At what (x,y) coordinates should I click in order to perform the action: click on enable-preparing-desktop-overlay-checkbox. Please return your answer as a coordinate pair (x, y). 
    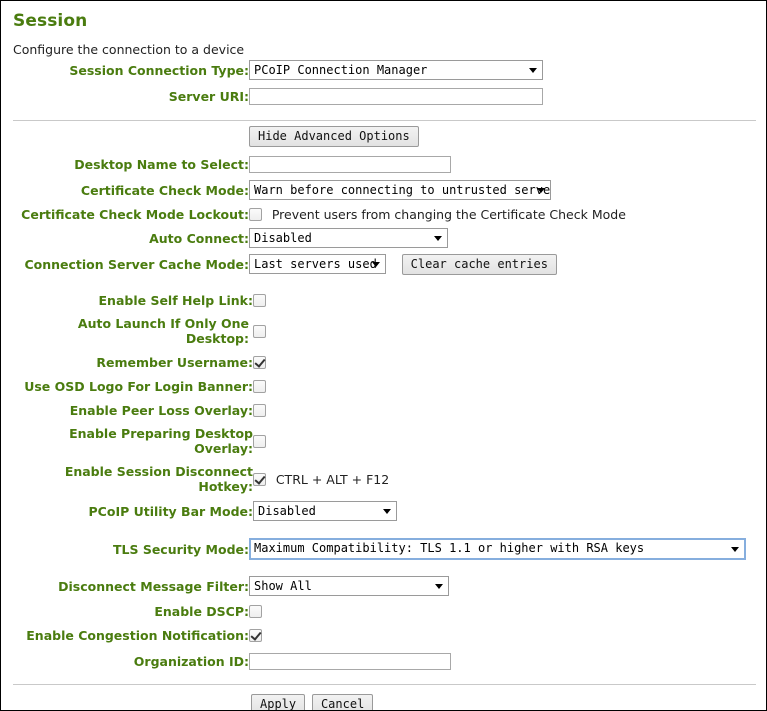
    Looking at the image, I should click on (259, 441).